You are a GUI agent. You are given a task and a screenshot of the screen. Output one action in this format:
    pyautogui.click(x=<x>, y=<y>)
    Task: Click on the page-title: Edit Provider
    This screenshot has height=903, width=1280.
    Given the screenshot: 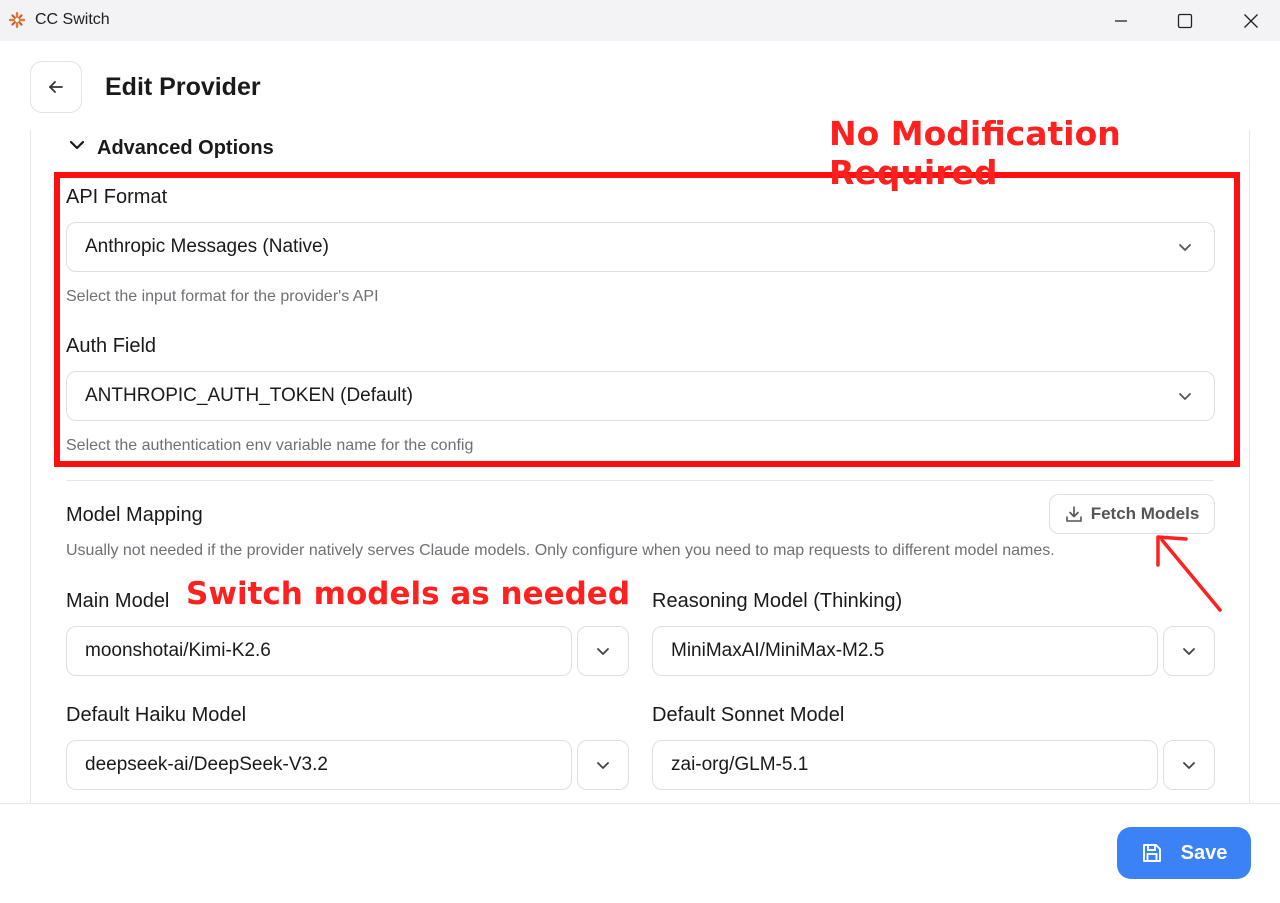 What is the action you would take?
    pyautogui.click(x=183, y=87)
    